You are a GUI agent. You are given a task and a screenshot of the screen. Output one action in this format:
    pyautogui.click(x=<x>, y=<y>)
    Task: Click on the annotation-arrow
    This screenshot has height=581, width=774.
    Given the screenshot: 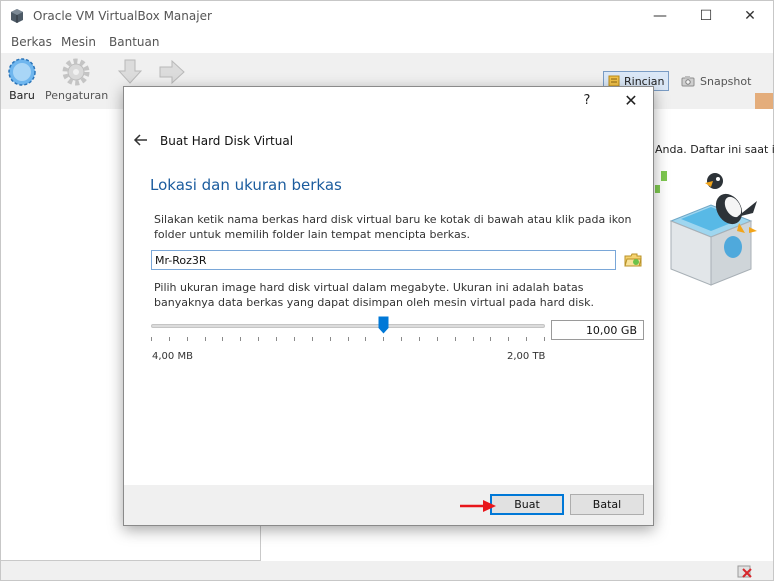 What is the action you would take?
    pyautogui.click(x=478, y=506)
    